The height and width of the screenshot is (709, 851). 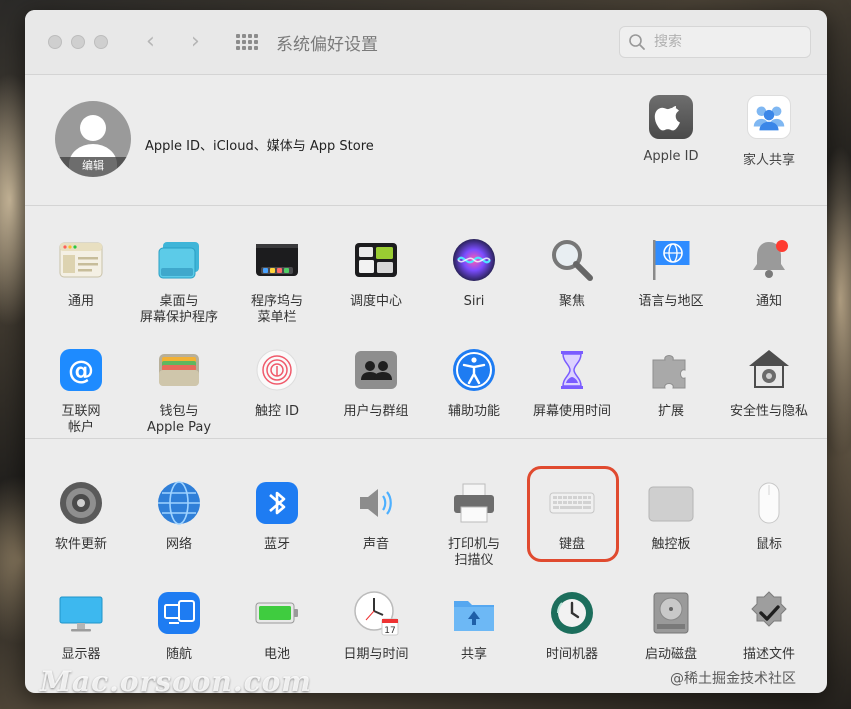 What do you see at coordinates (55, 42) in the screenshot?
I see `close-button` at bounding box center [55, 42].